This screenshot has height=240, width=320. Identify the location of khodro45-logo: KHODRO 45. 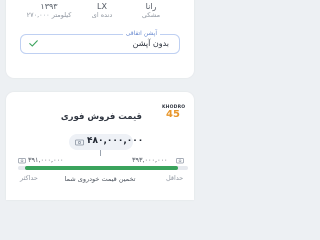
(173, 112).